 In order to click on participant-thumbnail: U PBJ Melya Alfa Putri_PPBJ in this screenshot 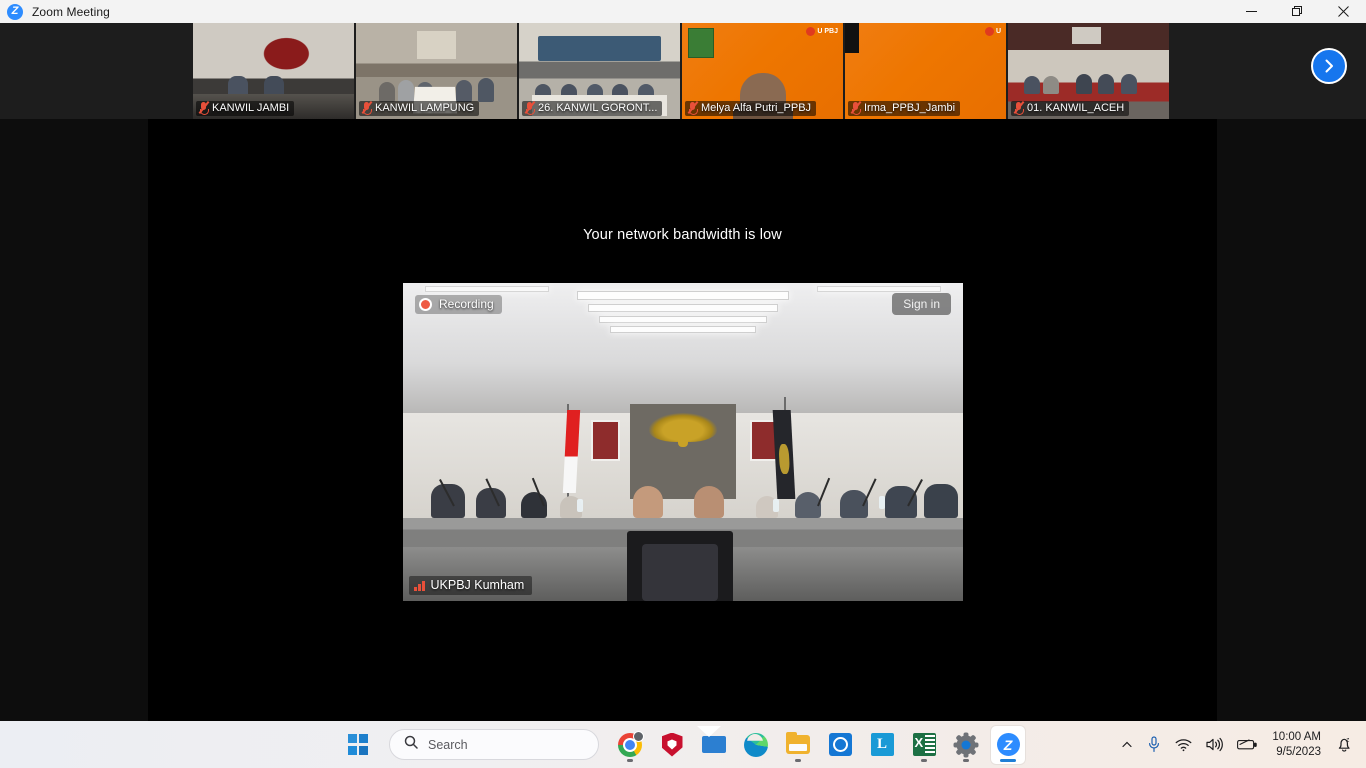, I will do `click(762, 71)`.